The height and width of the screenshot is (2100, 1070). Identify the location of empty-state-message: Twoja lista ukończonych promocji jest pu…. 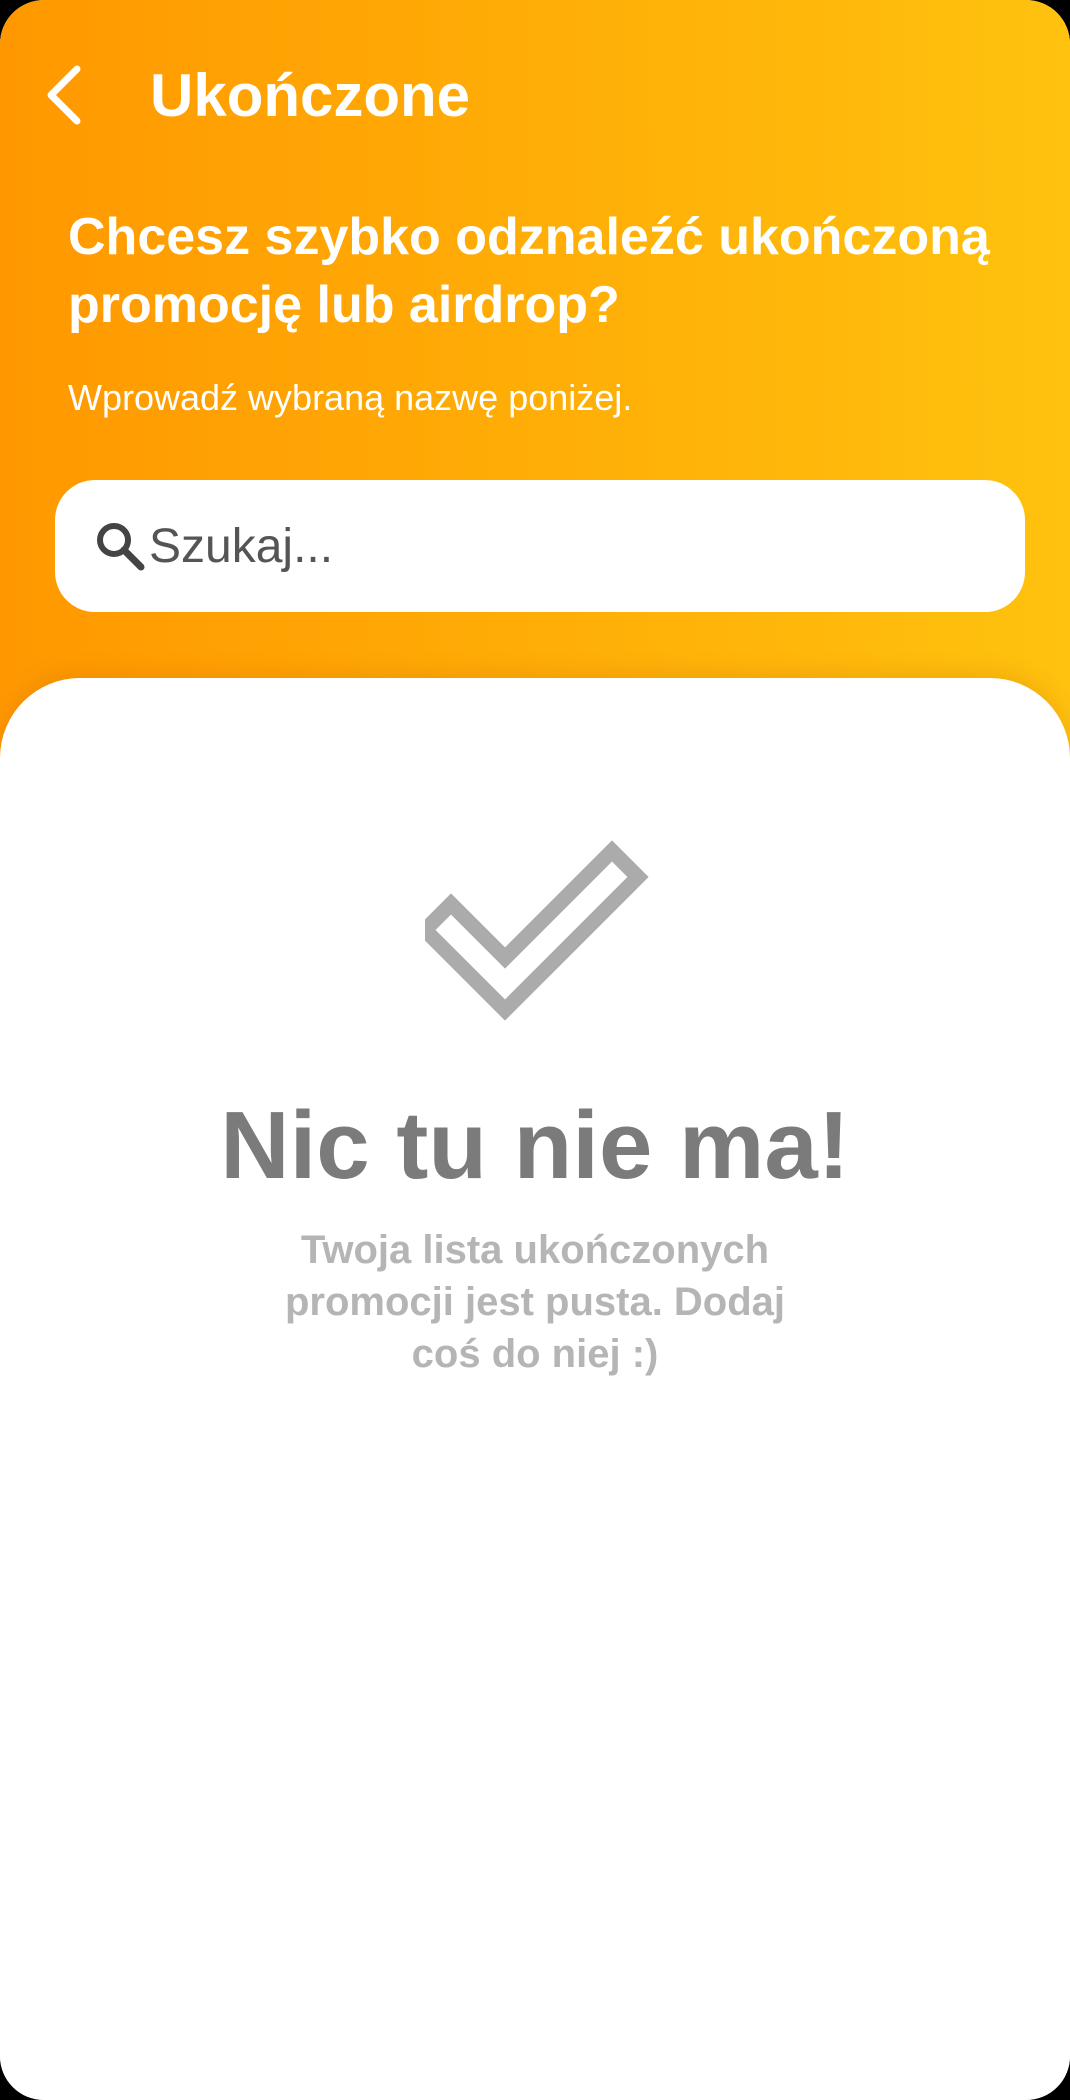
(535, 1302).